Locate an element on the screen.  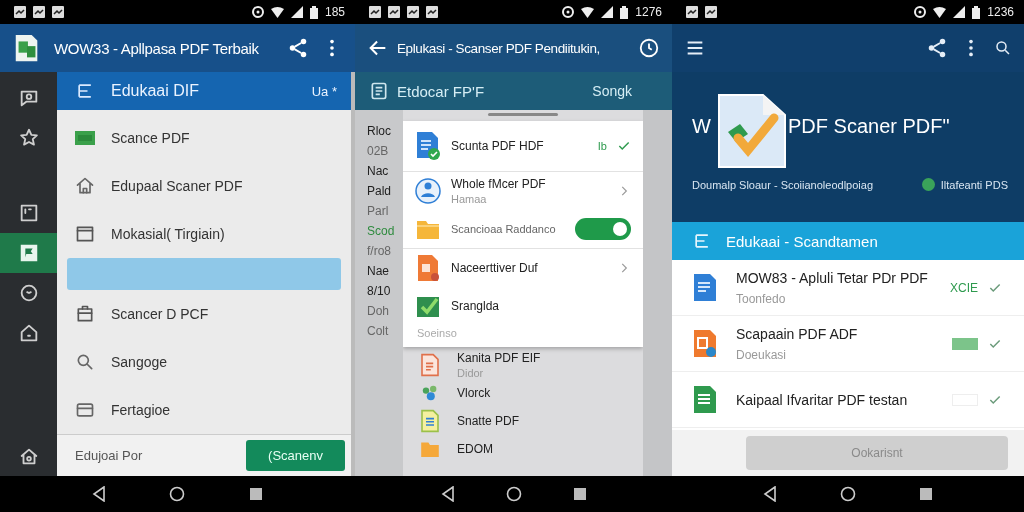
list-text: Nac is located at coordinates (378, 171).